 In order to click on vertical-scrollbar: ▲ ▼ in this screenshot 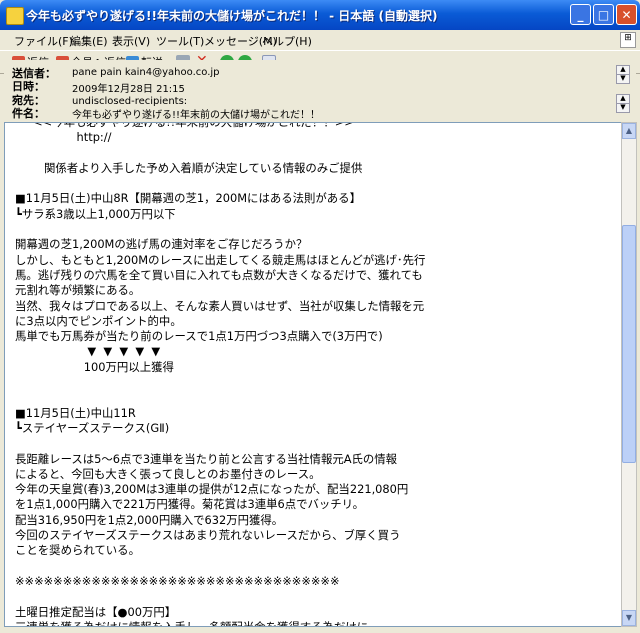, I will do `click(629, 374)`.